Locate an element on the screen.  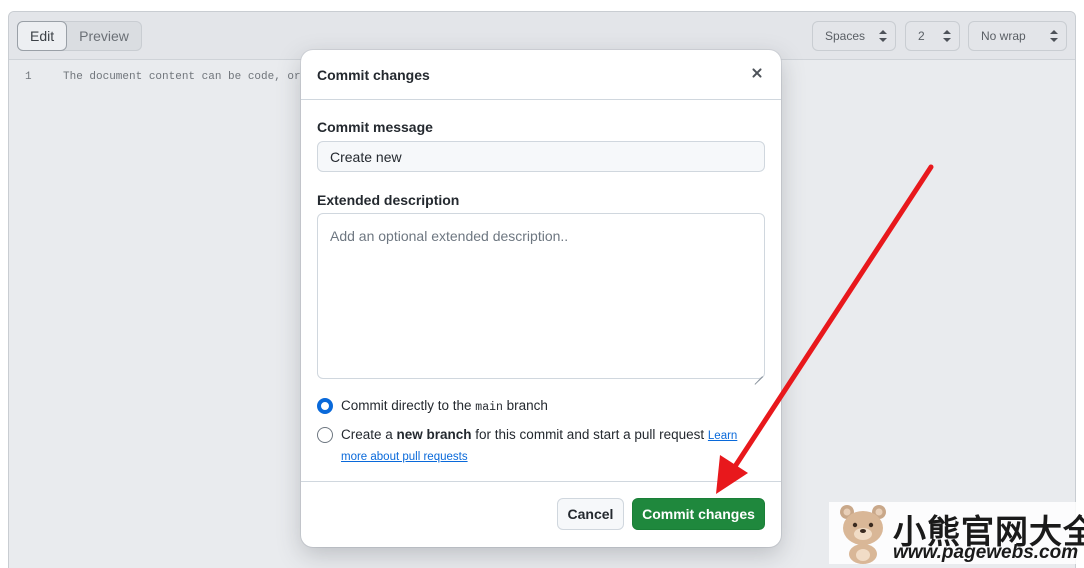
option-commit-direct-label: Commit directly to the main branch is located at coordinates (553, 407).